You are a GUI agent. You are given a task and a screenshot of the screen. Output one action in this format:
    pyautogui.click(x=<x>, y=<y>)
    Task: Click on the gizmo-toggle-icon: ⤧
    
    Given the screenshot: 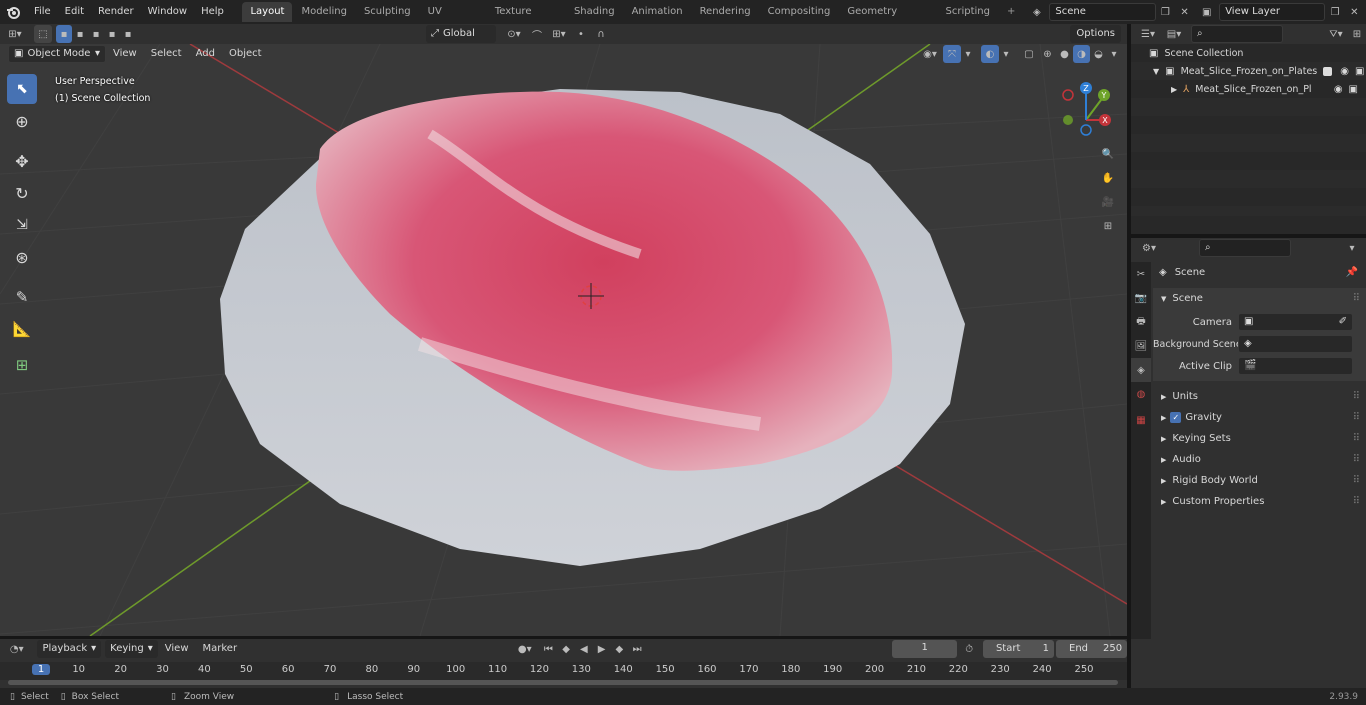 What is the action you would take?
    pyautogui.click(x=952, y=54)
    